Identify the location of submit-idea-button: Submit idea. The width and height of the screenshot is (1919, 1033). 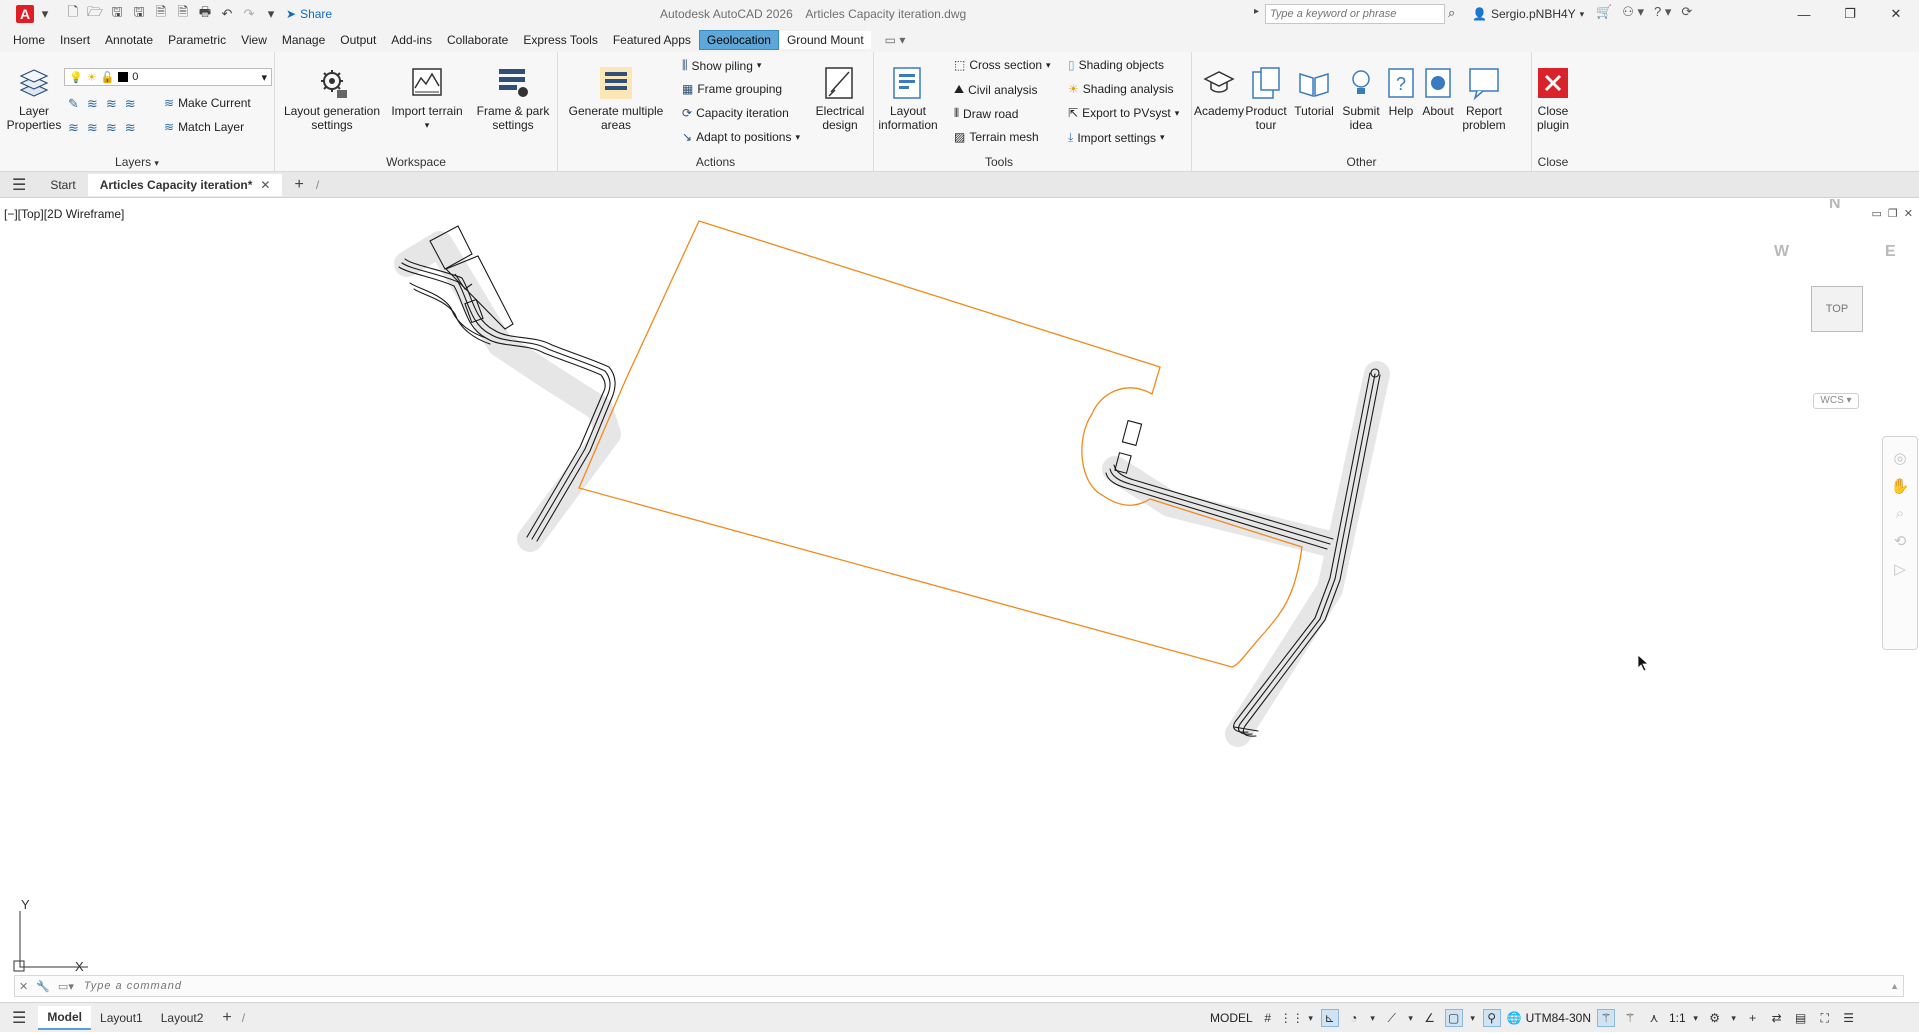
(1361, 99).